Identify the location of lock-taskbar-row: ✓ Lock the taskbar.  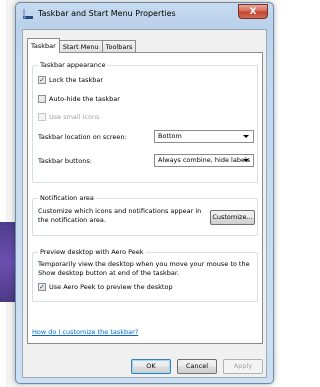
(70, 80).